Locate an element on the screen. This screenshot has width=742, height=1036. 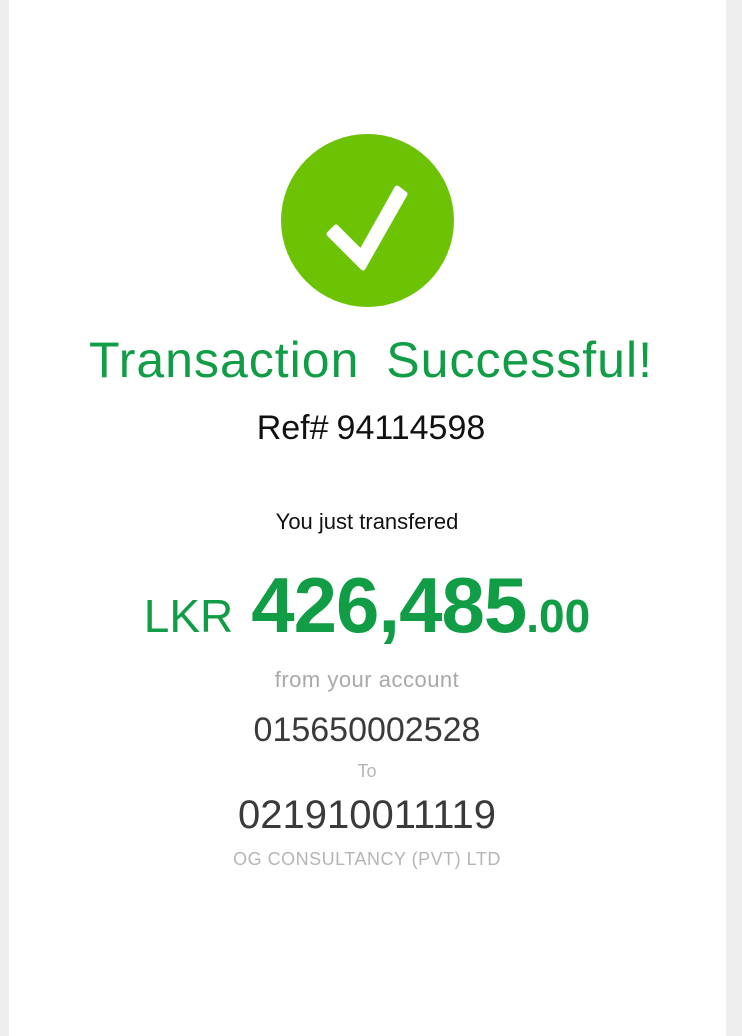
transfer-intro: You just transfered is located at coordinates (367, 521).